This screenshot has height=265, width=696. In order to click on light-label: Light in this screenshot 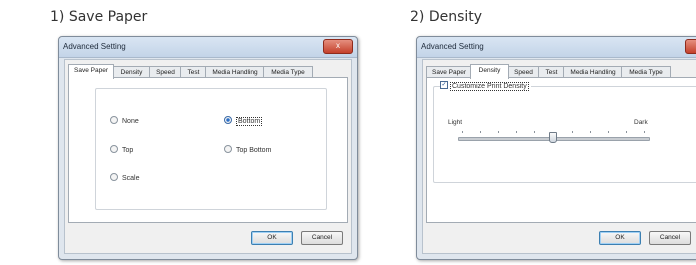, I will do `click(455, 122)`.